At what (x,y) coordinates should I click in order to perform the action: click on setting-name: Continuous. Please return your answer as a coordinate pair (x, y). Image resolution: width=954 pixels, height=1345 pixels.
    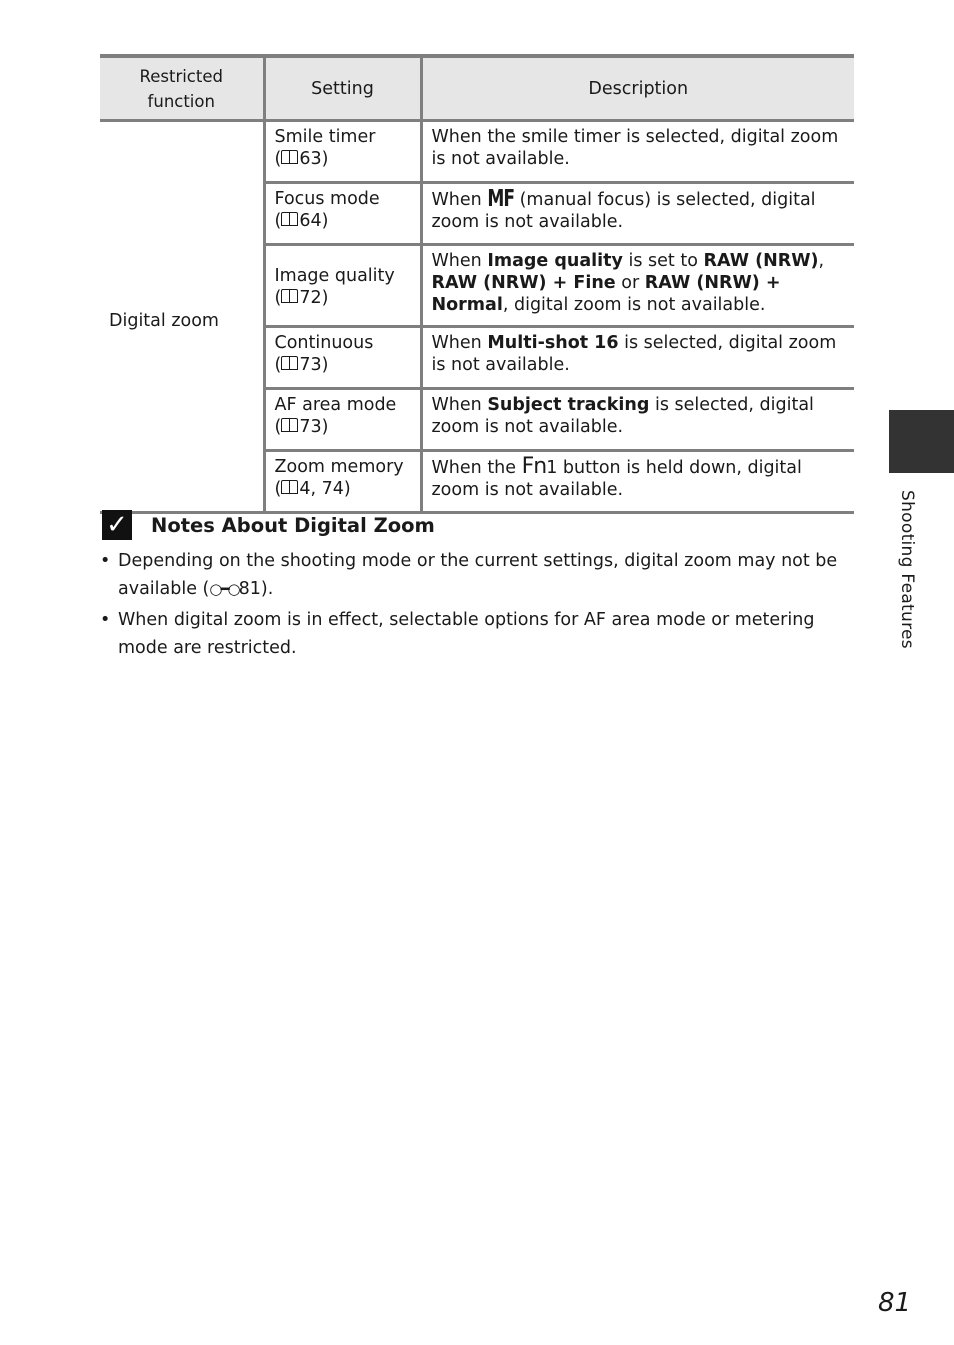
    Looking at the image, I should click on (324, 343).